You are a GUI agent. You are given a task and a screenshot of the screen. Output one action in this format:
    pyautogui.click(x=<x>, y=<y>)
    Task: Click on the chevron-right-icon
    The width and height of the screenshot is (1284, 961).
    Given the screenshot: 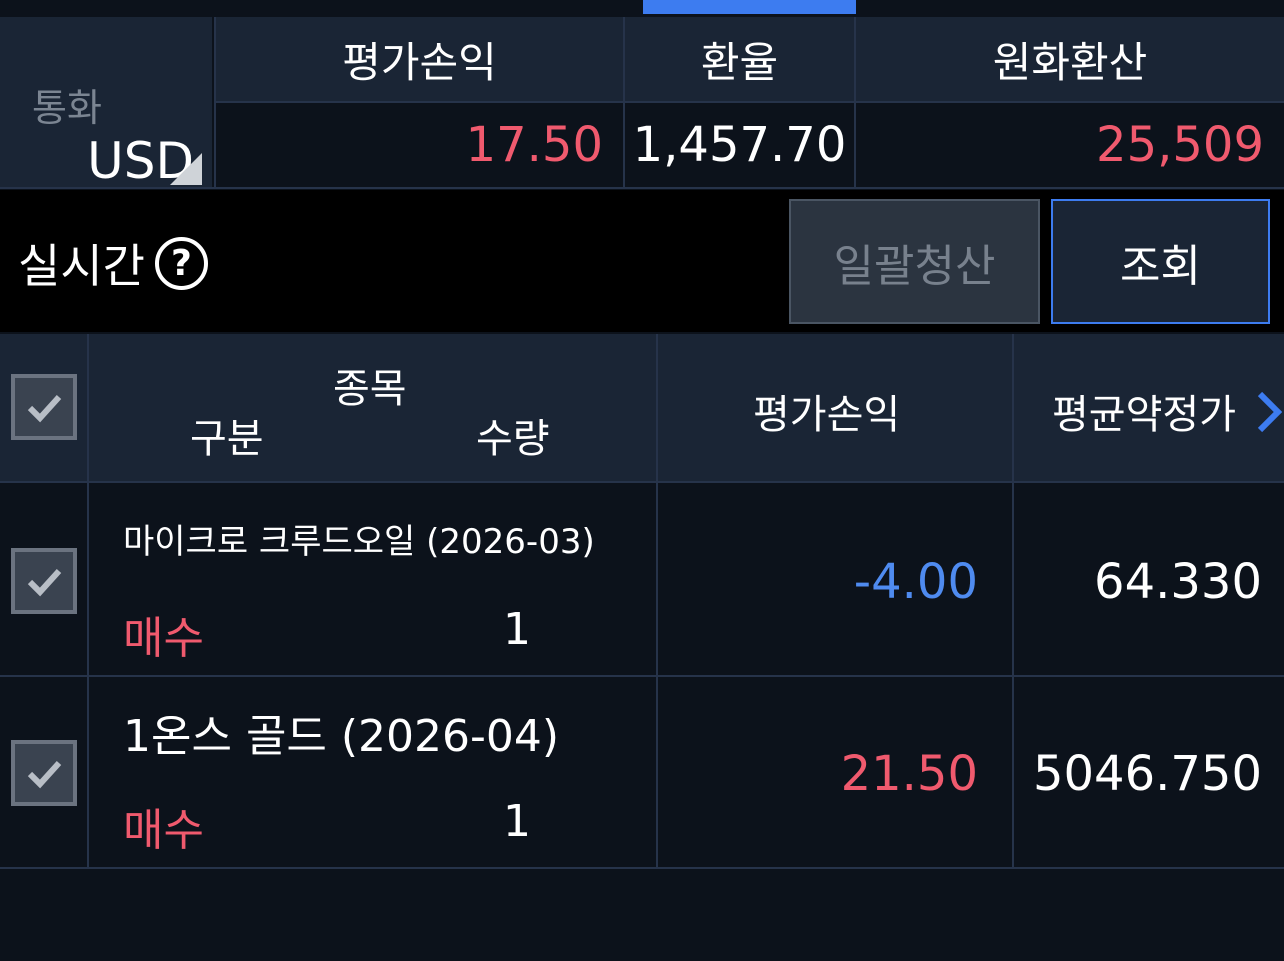 What is the action you would take?
    pyautogui.click(x=1269, y=412)
    